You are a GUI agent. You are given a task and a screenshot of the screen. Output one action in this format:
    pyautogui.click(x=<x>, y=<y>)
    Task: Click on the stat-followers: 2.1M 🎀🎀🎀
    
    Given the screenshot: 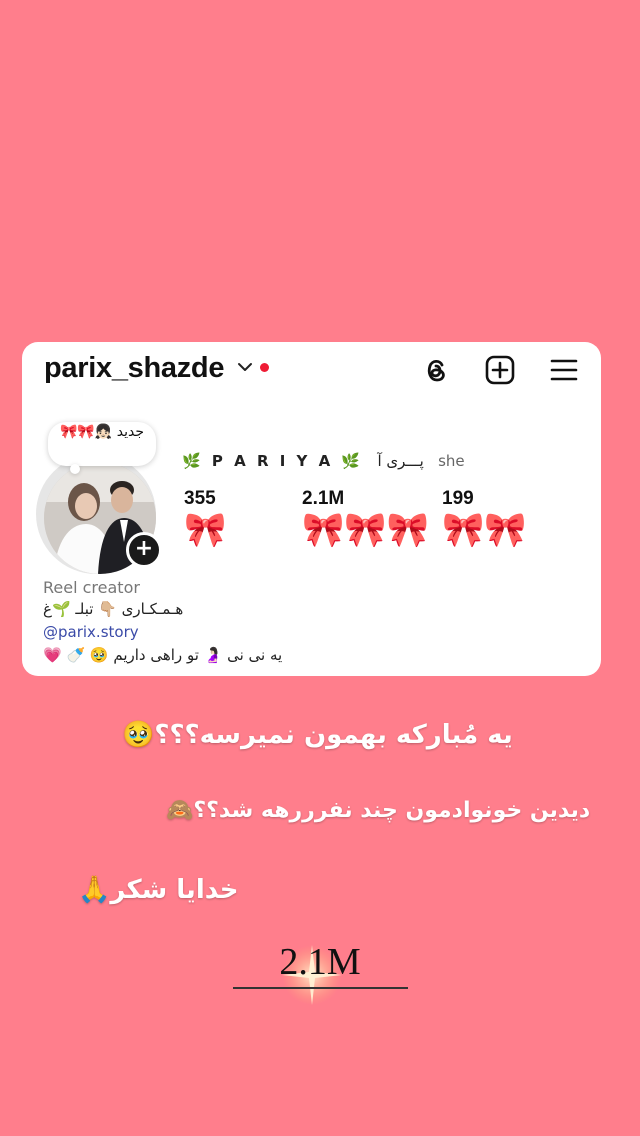 What is the action you would take?
    pyautogui.click(x=365, y=518)
    